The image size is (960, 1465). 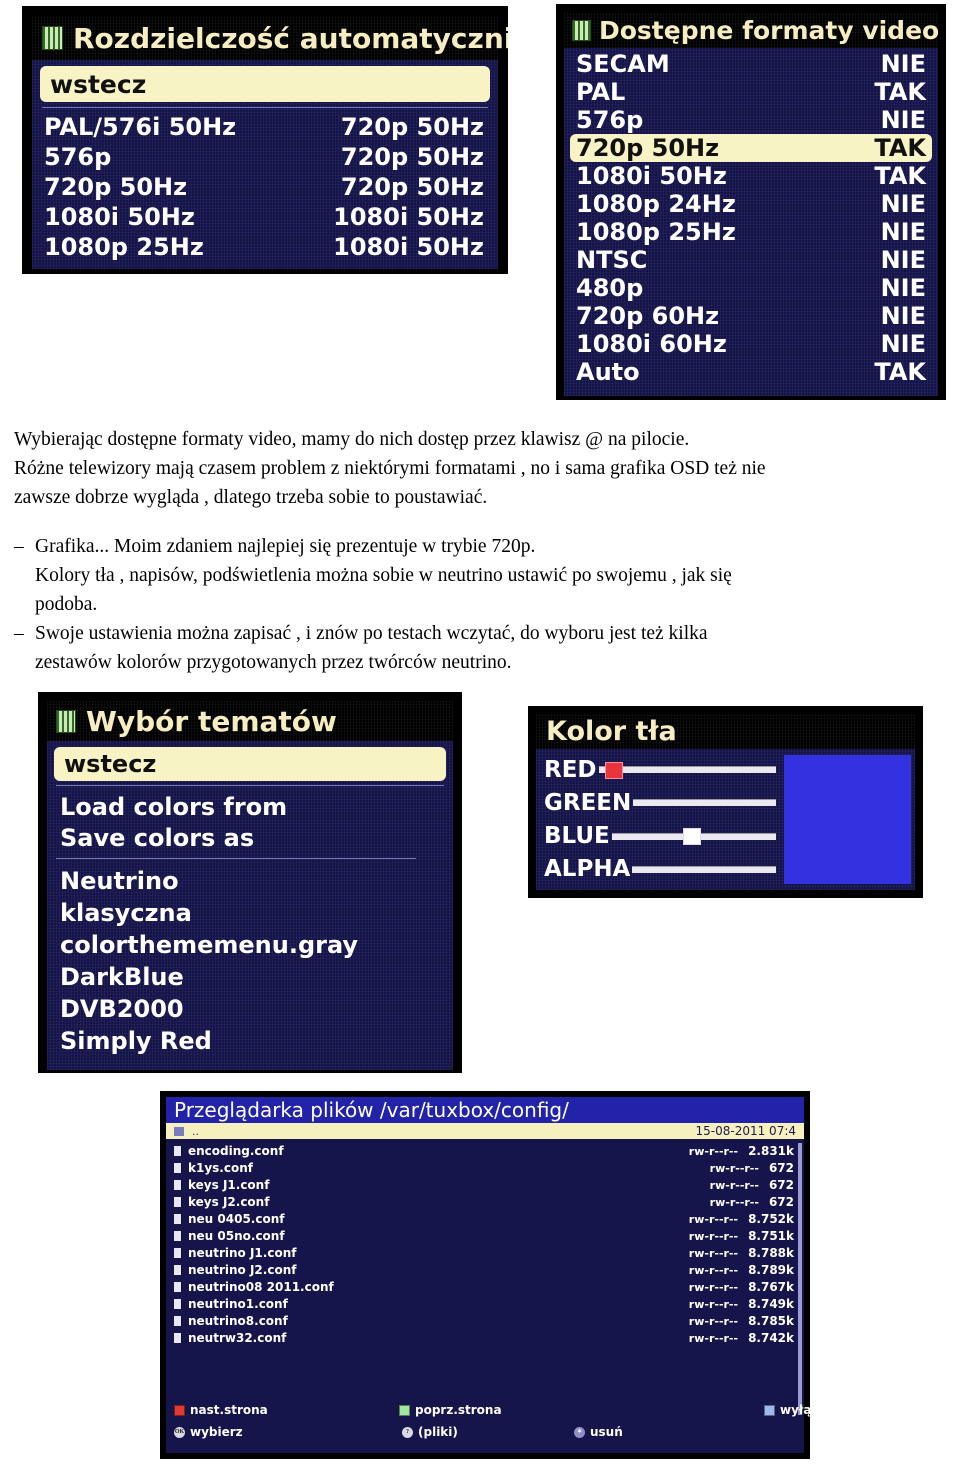 I want to click on footer-hint: poprz.strona, so click(x=450, y=1410).